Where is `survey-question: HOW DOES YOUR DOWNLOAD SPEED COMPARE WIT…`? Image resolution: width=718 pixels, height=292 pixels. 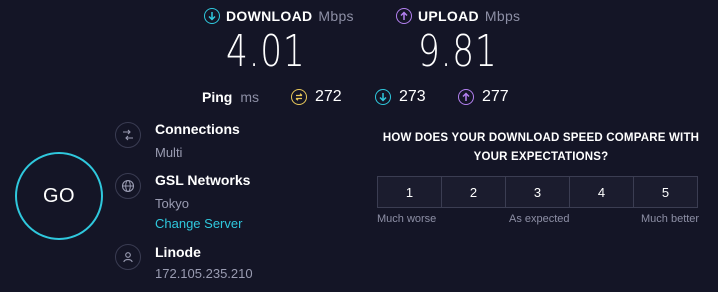 survey-question: HOW DOES YOUR DOWNLOAD SPEED COMPARE WIT… is located at coordinates (541, 147).